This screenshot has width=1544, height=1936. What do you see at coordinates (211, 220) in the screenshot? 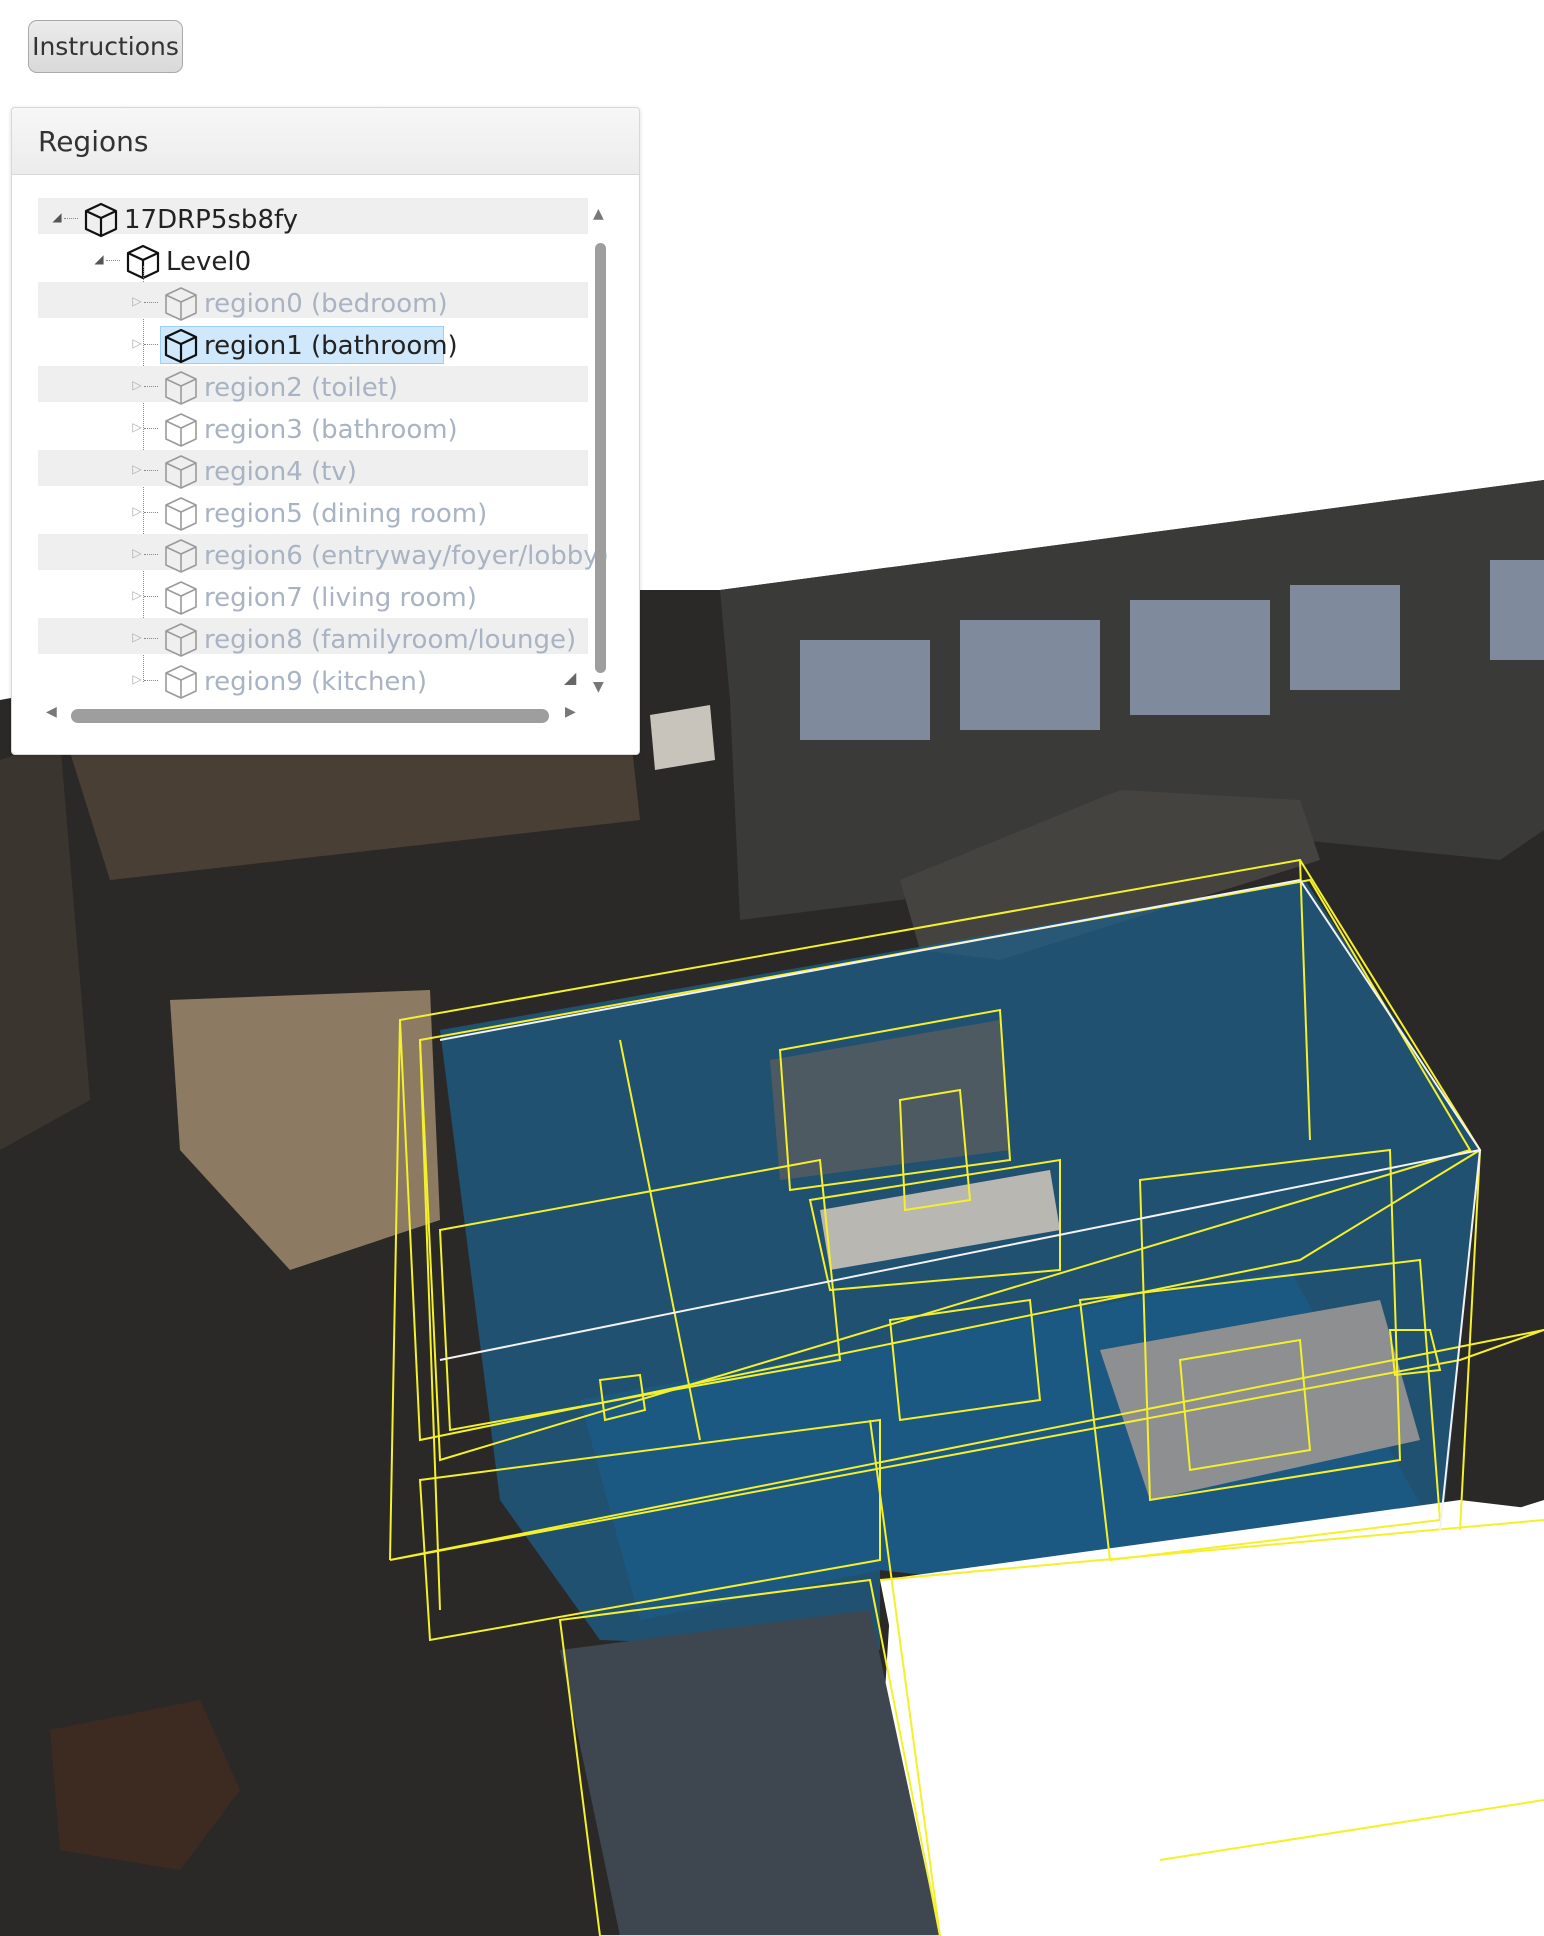
I see `tree-node-root: 17DRP5sb8fy` at bounding box center [211, 220].